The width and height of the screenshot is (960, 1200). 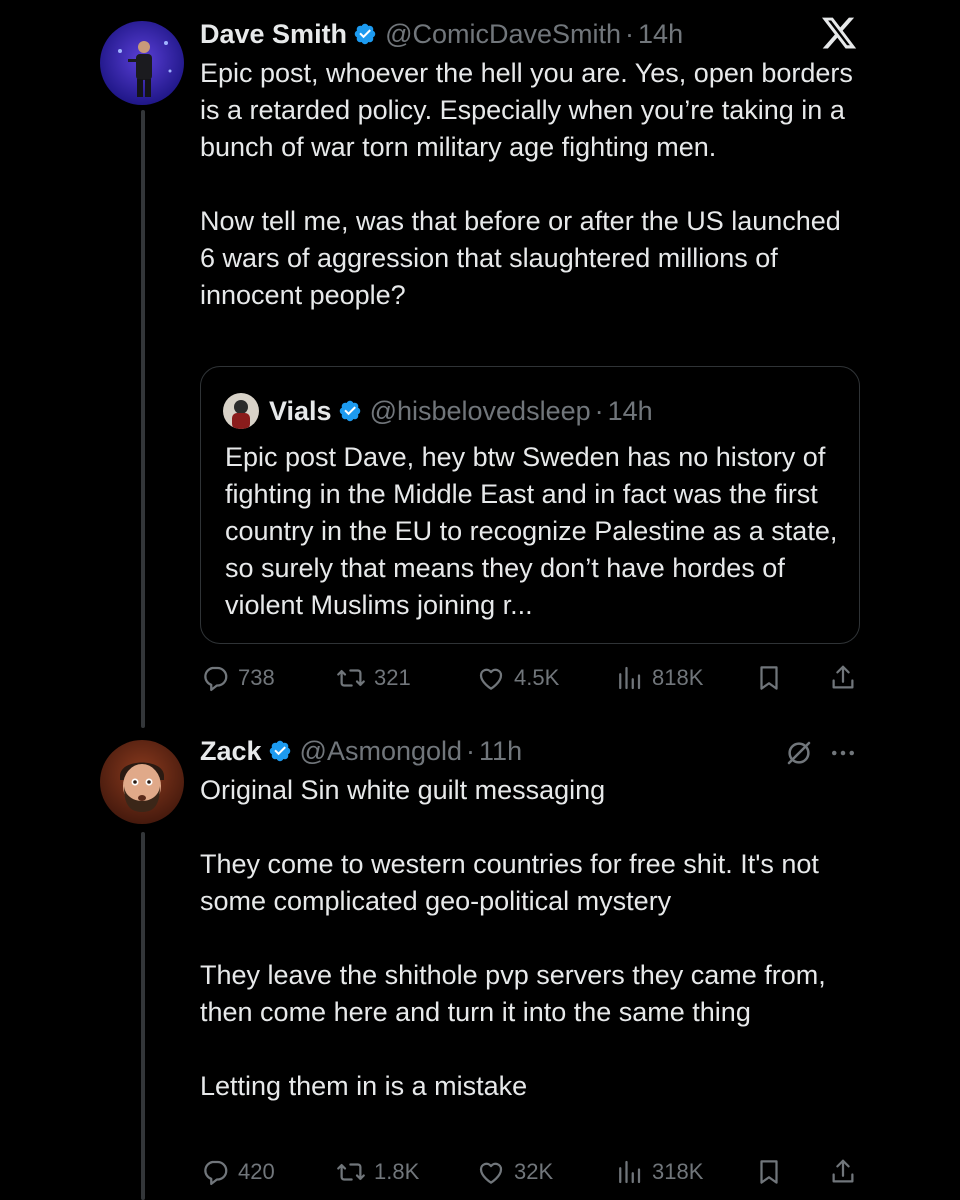 I want to click on author-name: Zack, so click(x=231, y=751).